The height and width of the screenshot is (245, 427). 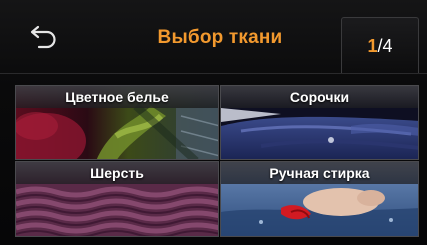 I want to click on header-divider, so click(x=213, y=73).